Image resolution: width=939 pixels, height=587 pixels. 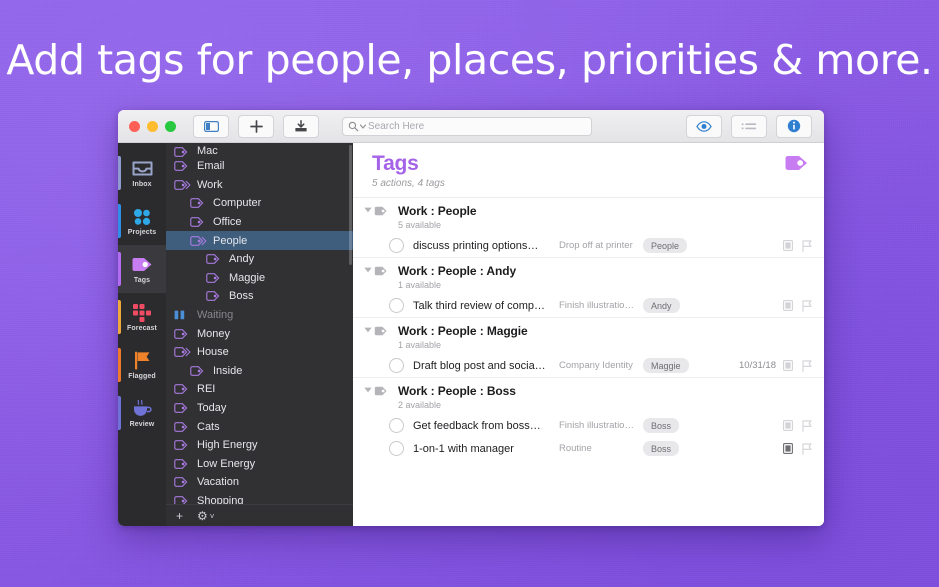 What do you see at coordinates (142, 221) in the screenshot?
I see `rail-item-projects: Projects` at bounding box center [142, 221].